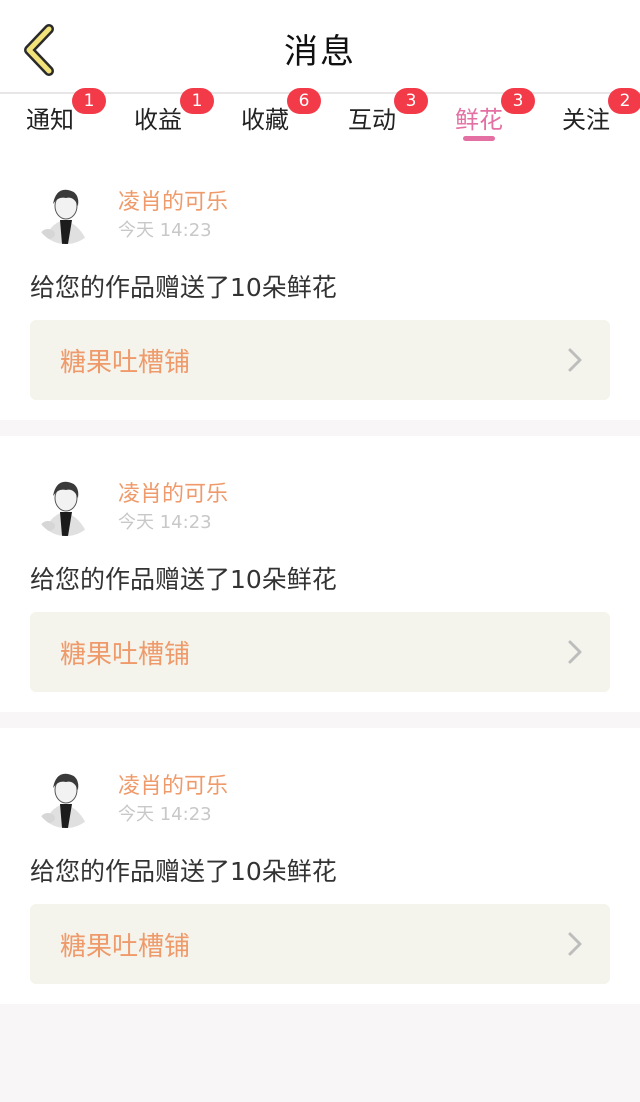 This screenshot has height=1102, width=640. What do you see at coordinates (304, 101) in the screenshot?
I see `unread-badge: 6` at bounding box center [304, 101].